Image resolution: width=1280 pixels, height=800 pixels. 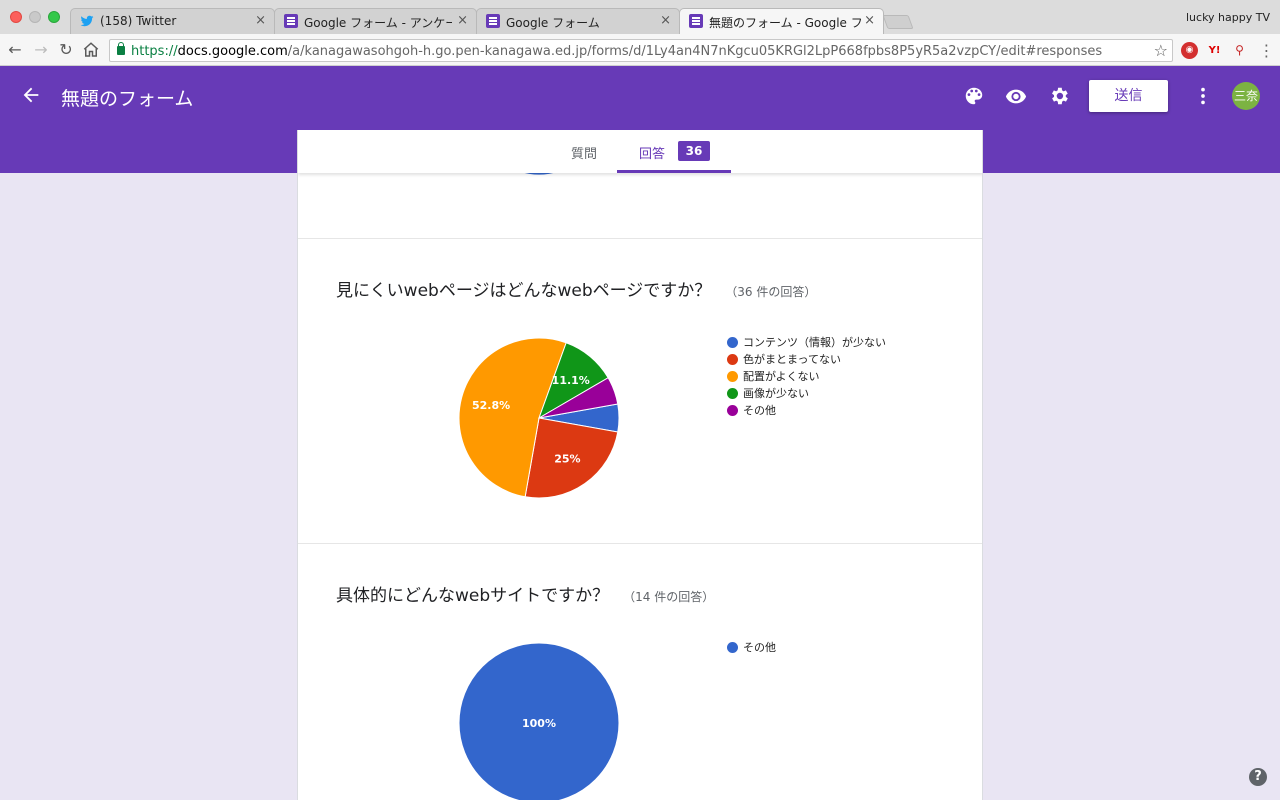 What do you see at coordinates (584, 152) in the screenshot?
I see `tab-questions: 質問` at bounding box center [584, 152].